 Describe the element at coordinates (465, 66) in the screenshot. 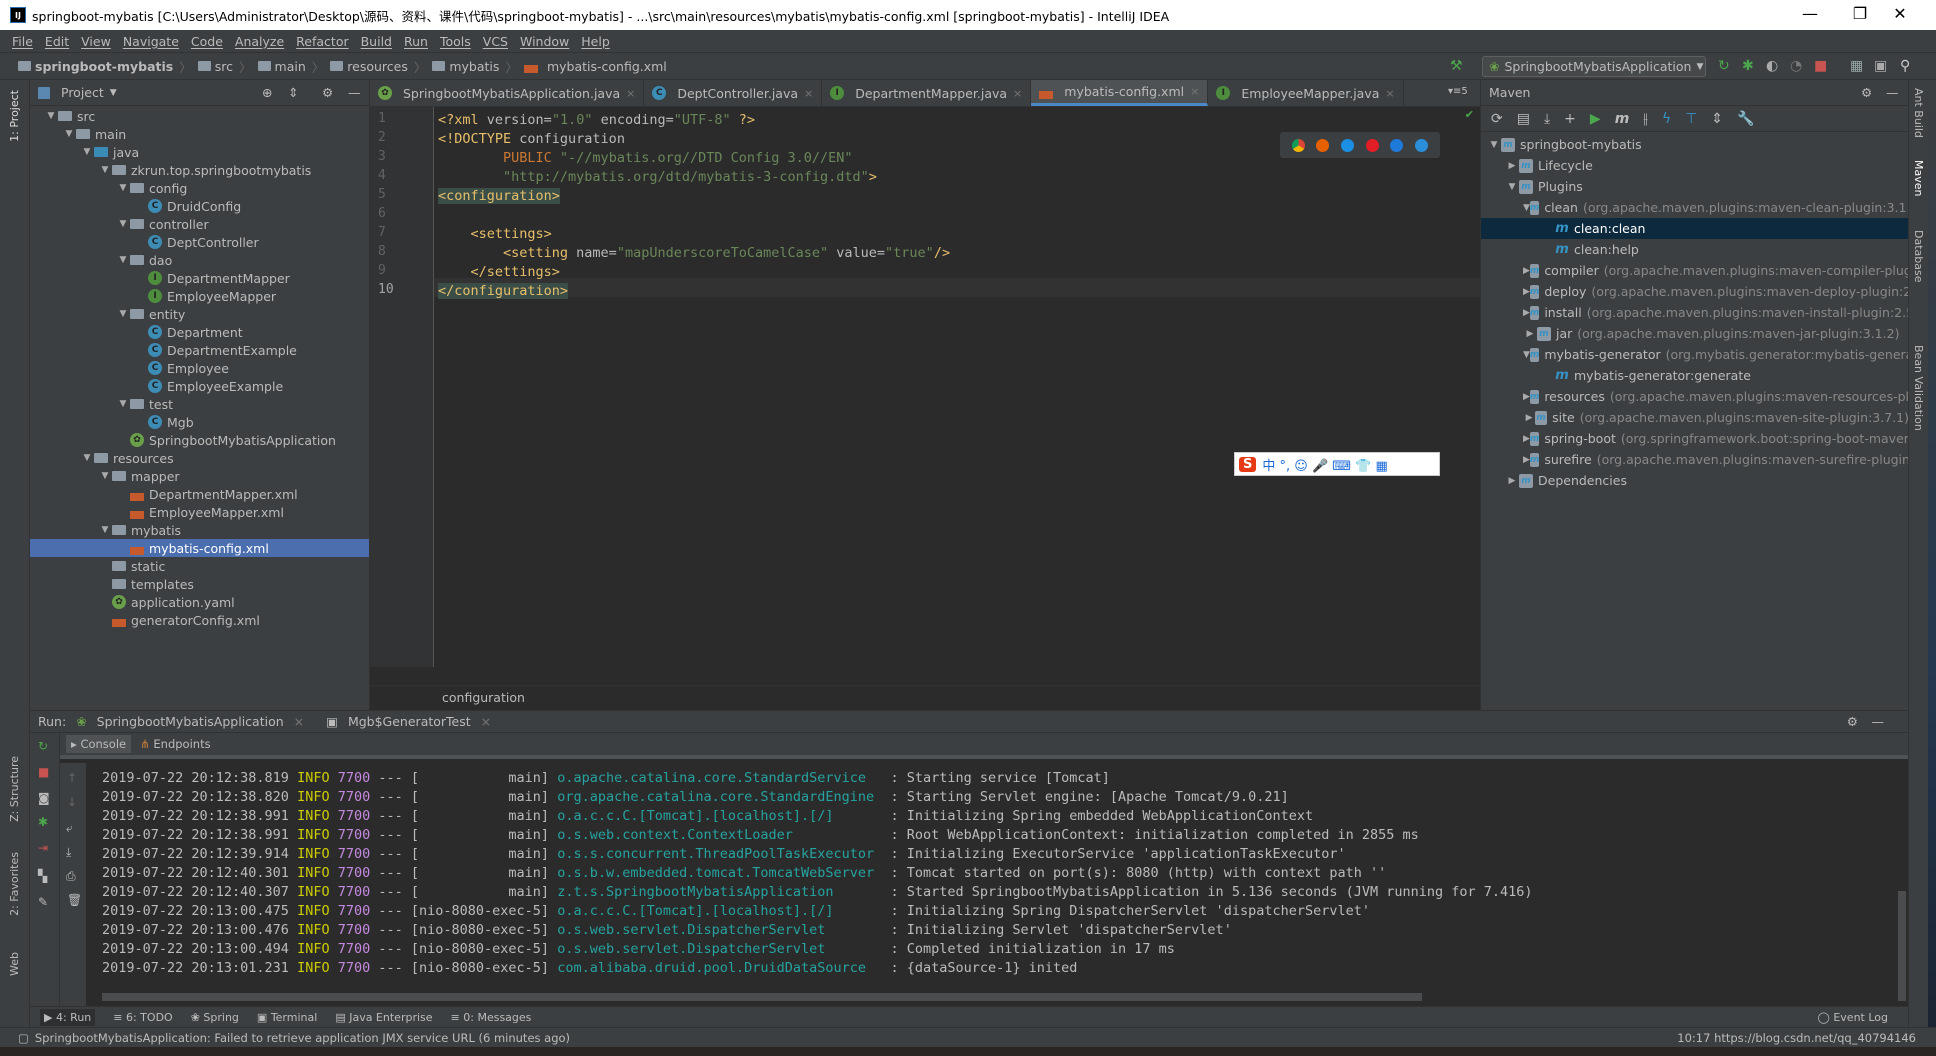

I see `breadcrumb-item: mybatis` at that location.